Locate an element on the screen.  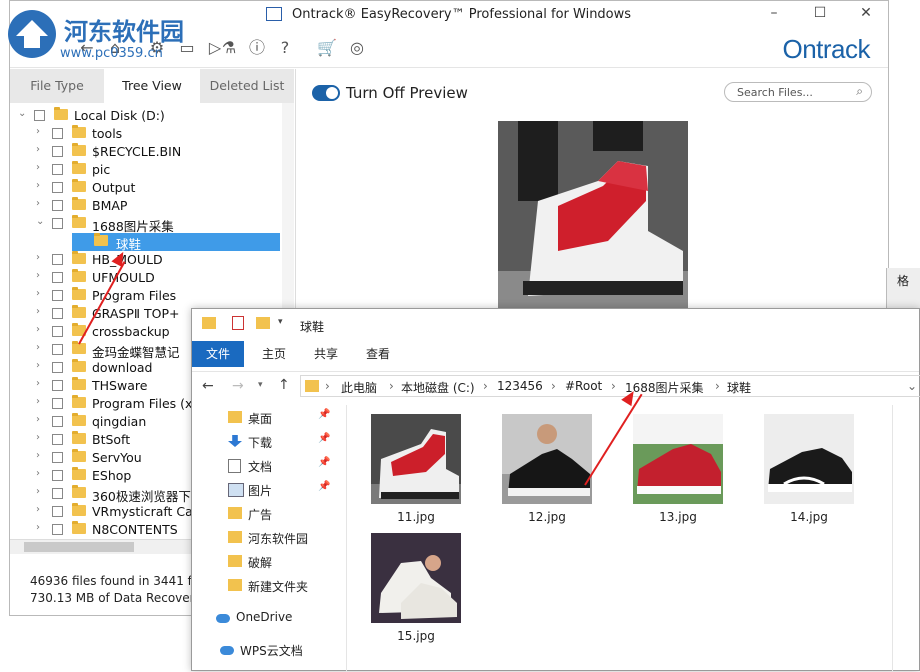
scrollbar-thumb is located at coordinates (79, 547).